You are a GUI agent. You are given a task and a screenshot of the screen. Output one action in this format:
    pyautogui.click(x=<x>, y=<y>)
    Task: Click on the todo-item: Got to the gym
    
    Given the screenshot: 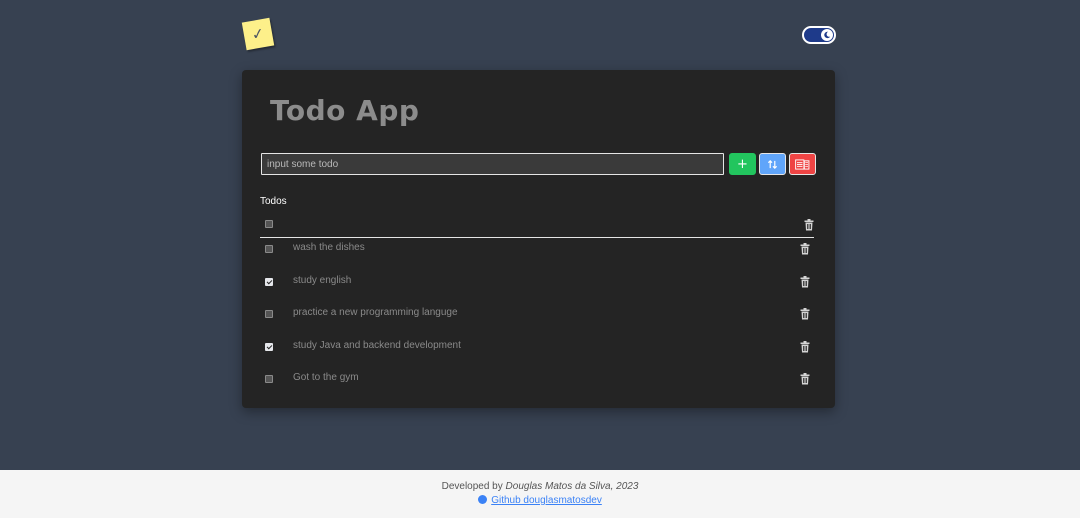 What is the action you would take?
    pyautogui.click(x=537, y=383)
    